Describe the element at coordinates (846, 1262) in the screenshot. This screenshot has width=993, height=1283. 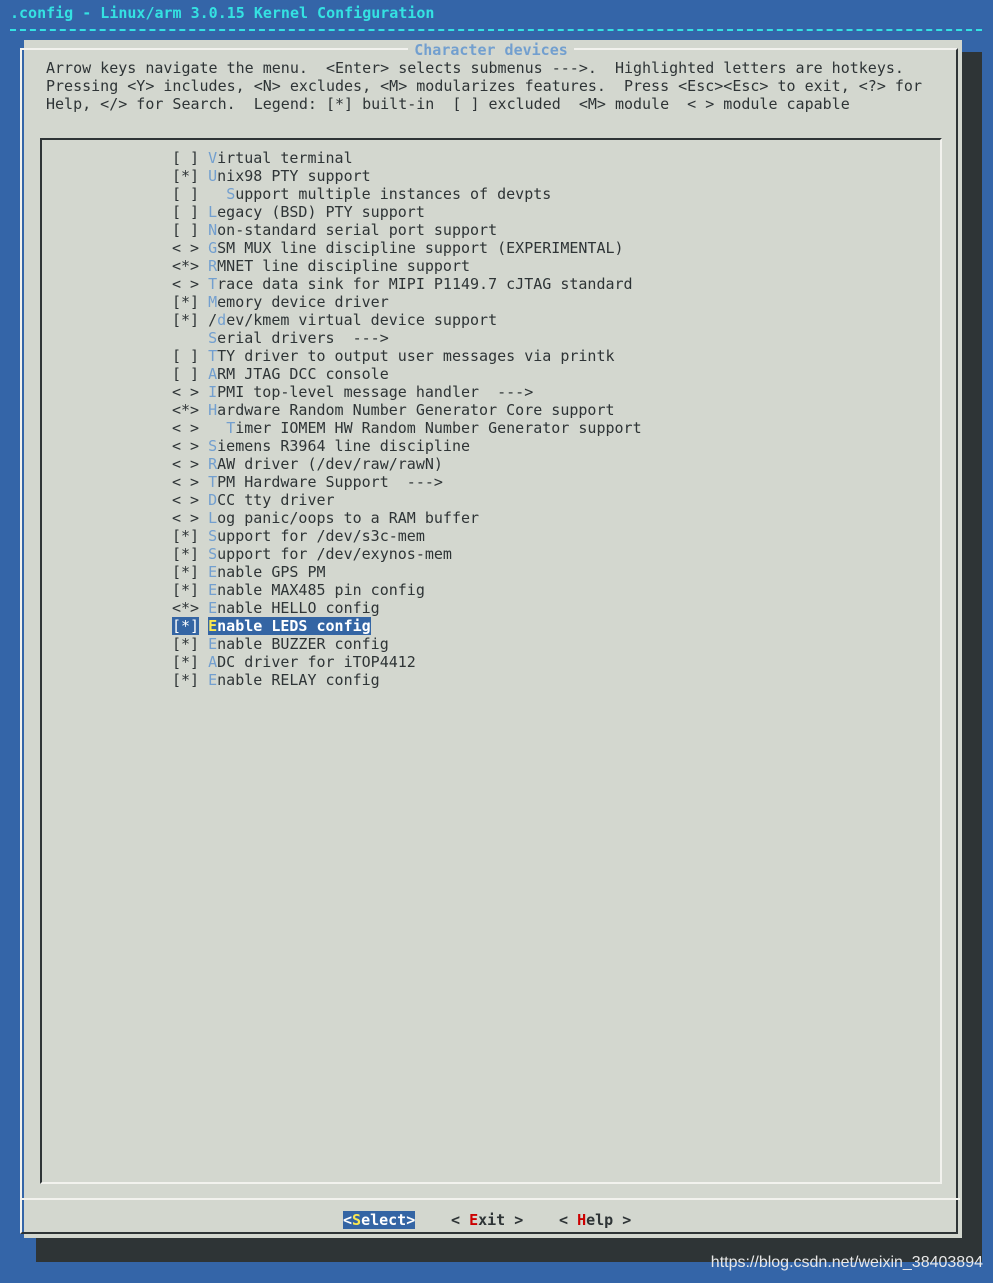
I see `watermark: https://blog.csdn.net/weixin_38403894` at that location.